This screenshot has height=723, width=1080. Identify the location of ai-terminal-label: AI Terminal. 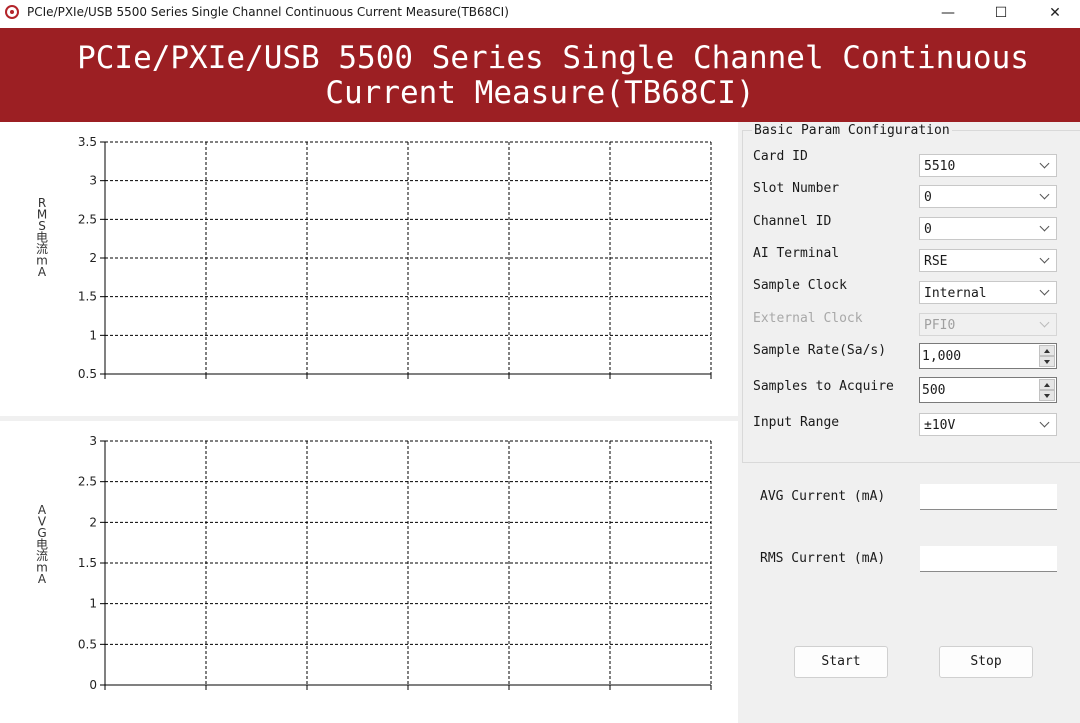
(796, 253).